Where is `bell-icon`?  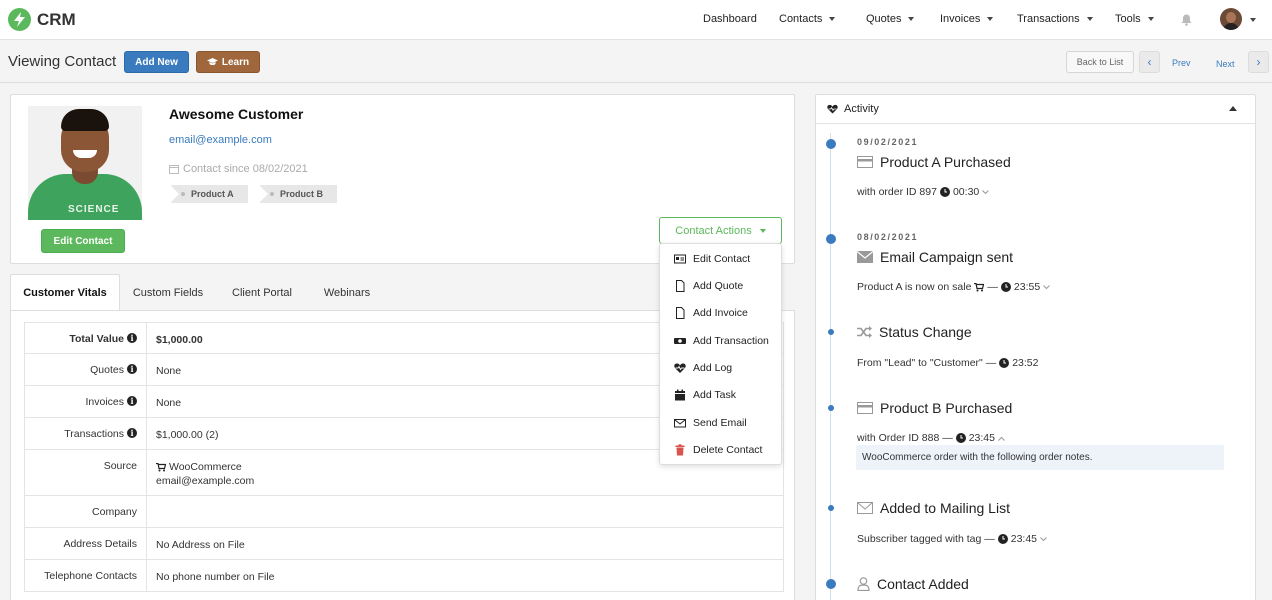 bell-icon is located at coordinates (1186, 20).